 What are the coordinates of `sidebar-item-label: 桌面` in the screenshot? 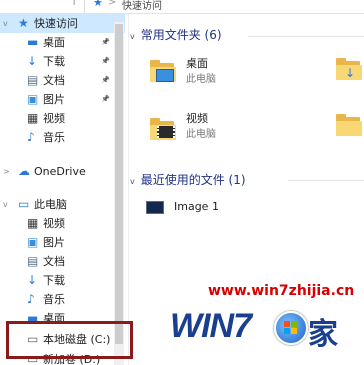 It's located at (54, 42).